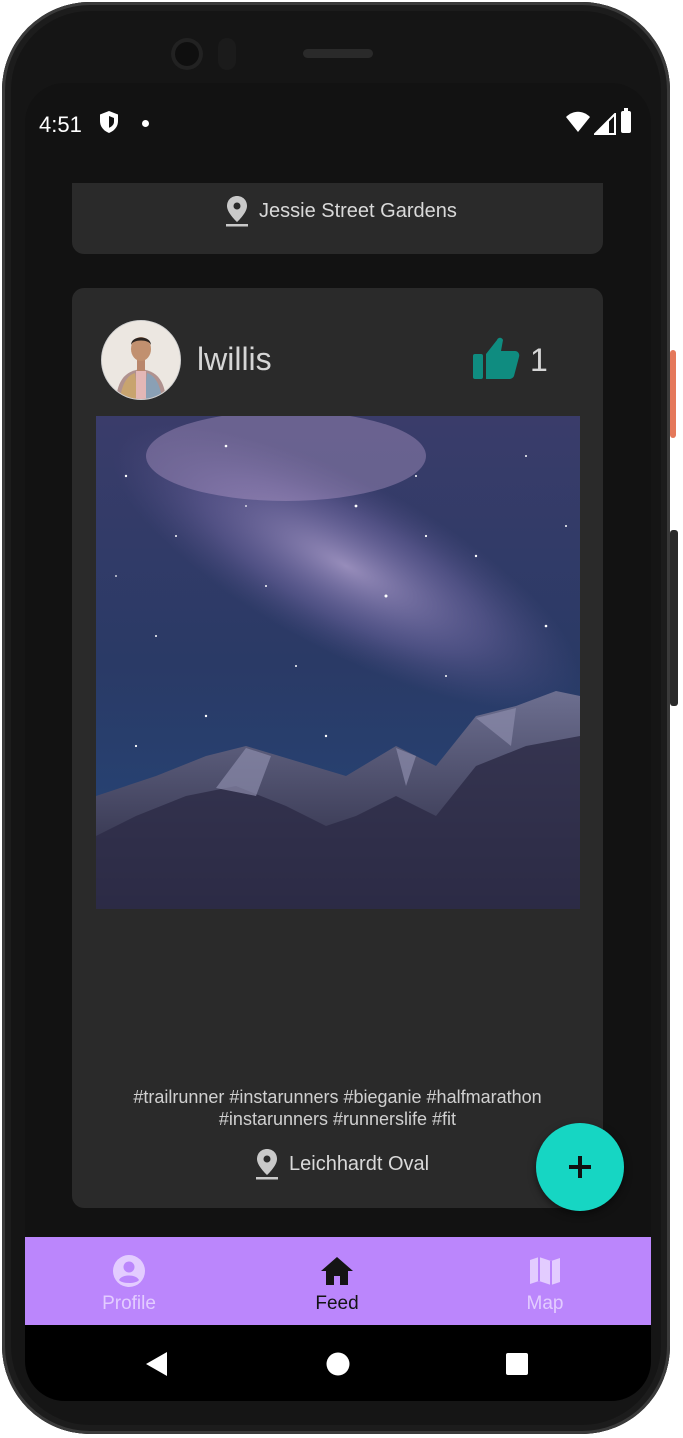 The image size is (683, 1438). What do you see at coordinates (109, 122) in the screenshot?
I see `shield-icon` at bounding box center [109, 122].